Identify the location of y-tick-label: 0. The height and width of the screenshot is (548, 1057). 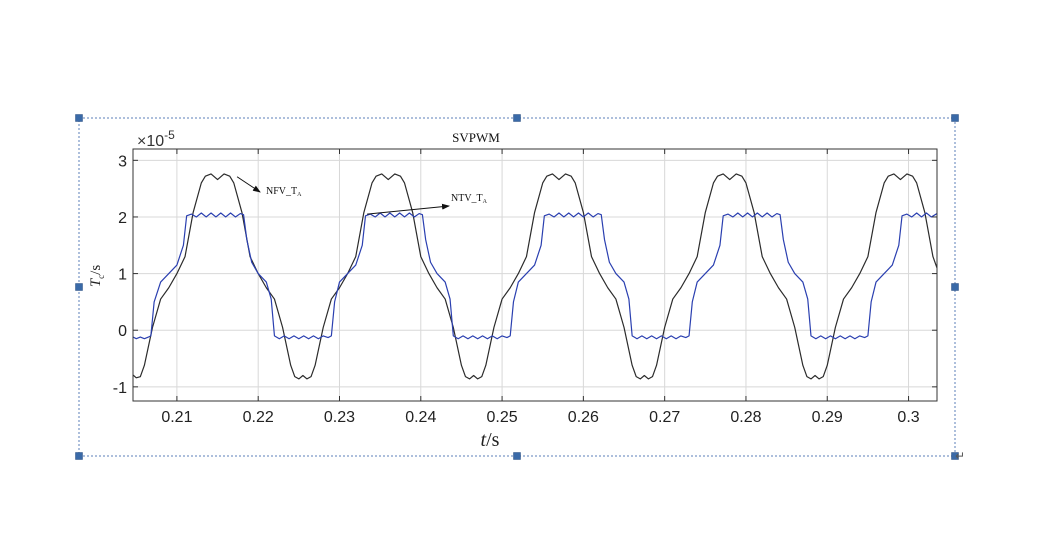
(122, 331).